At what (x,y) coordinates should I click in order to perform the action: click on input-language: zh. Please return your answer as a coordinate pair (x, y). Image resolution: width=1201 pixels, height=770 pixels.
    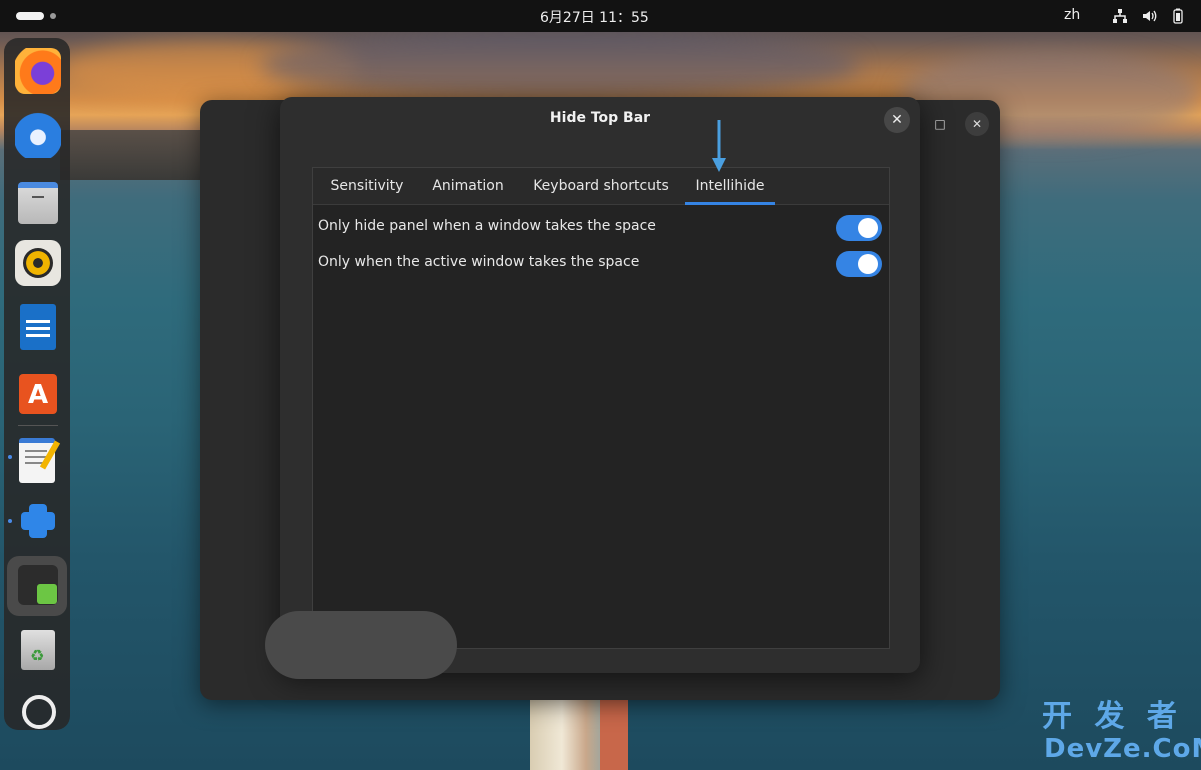
    Looking at the image, I should click on (1072, 15).